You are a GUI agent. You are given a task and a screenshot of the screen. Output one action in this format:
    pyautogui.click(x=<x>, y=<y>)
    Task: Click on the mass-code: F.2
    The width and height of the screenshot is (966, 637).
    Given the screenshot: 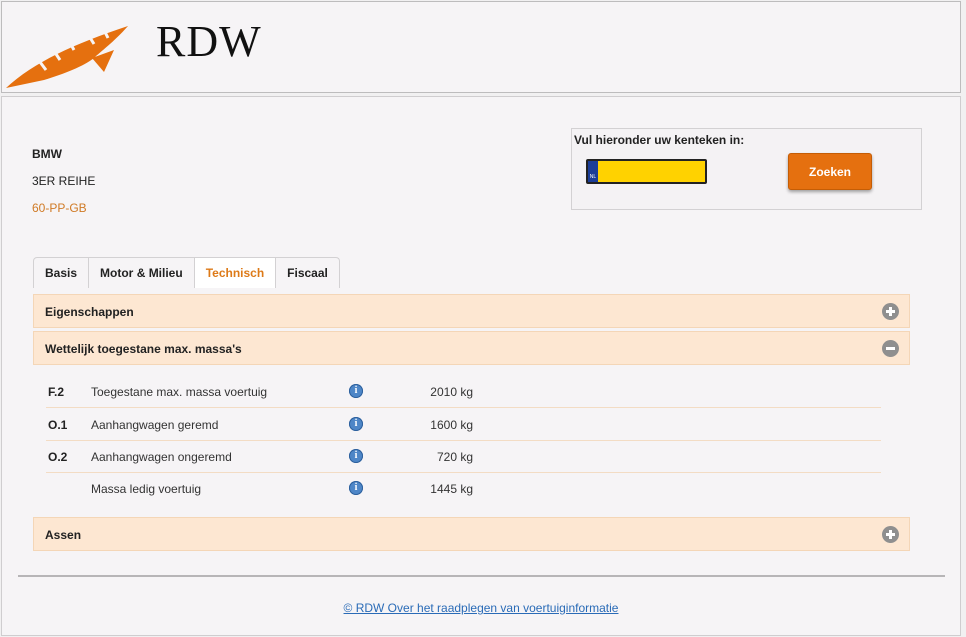 What is the action you would take?
    pyautogui.click(x=56, y=392)
    